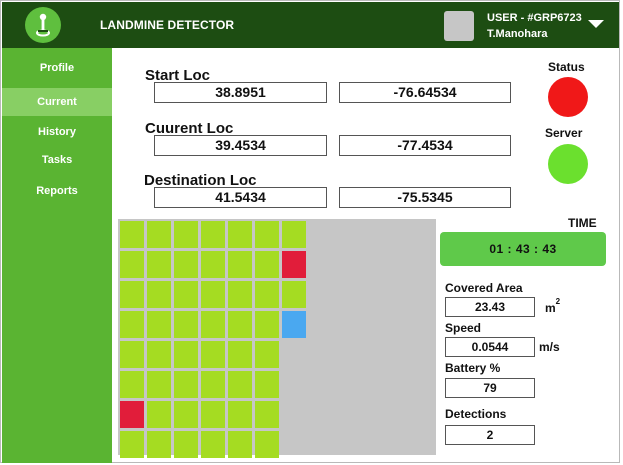 The width and height of the screenshot is (623, 465). Describe the element at coordinates (490, 307) in the screenshot. I see `covered-area-field: 23.43` at that location.